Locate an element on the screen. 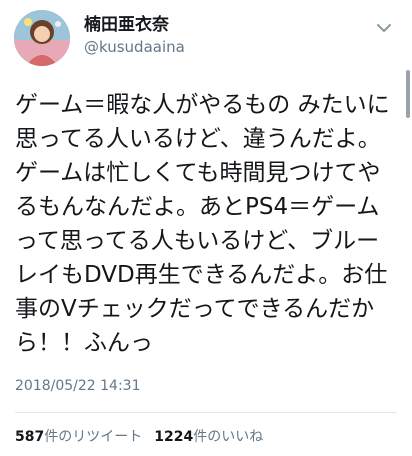 This screenshot has width=412, height=456. avatar is located at coordinates (42, 38).